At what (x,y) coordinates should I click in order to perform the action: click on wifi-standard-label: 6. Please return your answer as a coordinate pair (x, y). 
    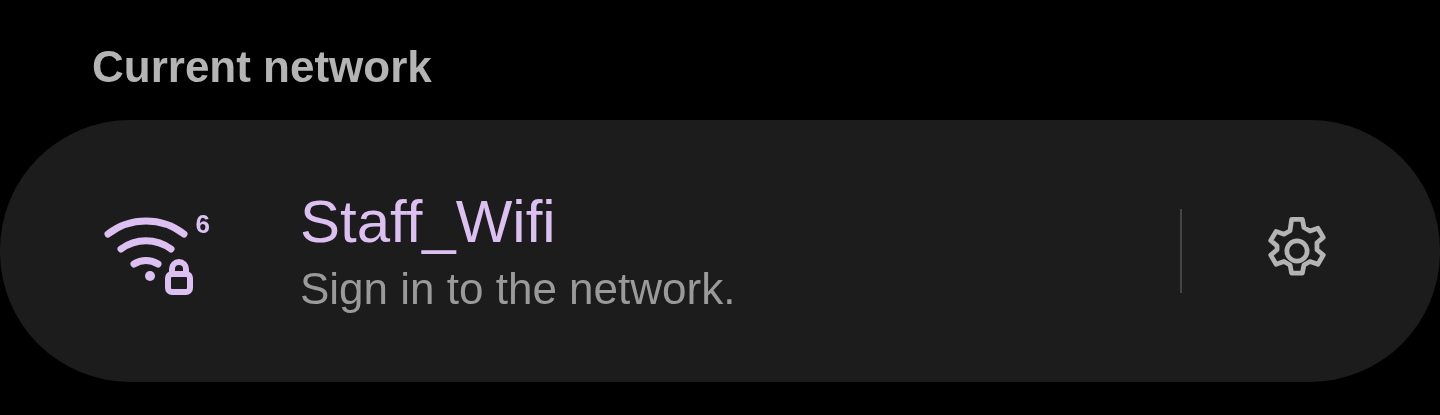
    Looking at the image, I should click on (202, 224).